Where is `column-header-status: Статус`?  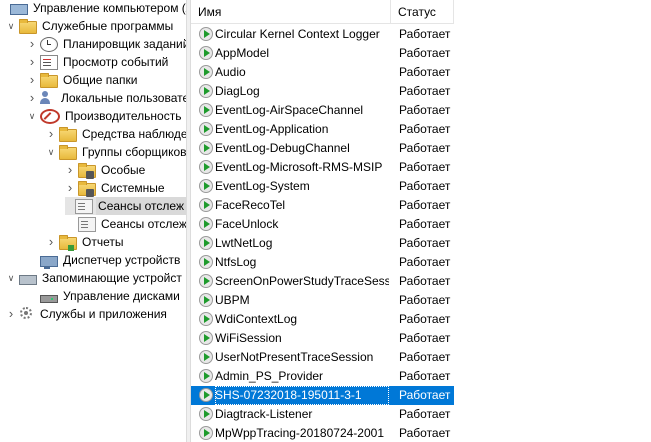 column-header-status: Статус is located at coordinates (422, 12).